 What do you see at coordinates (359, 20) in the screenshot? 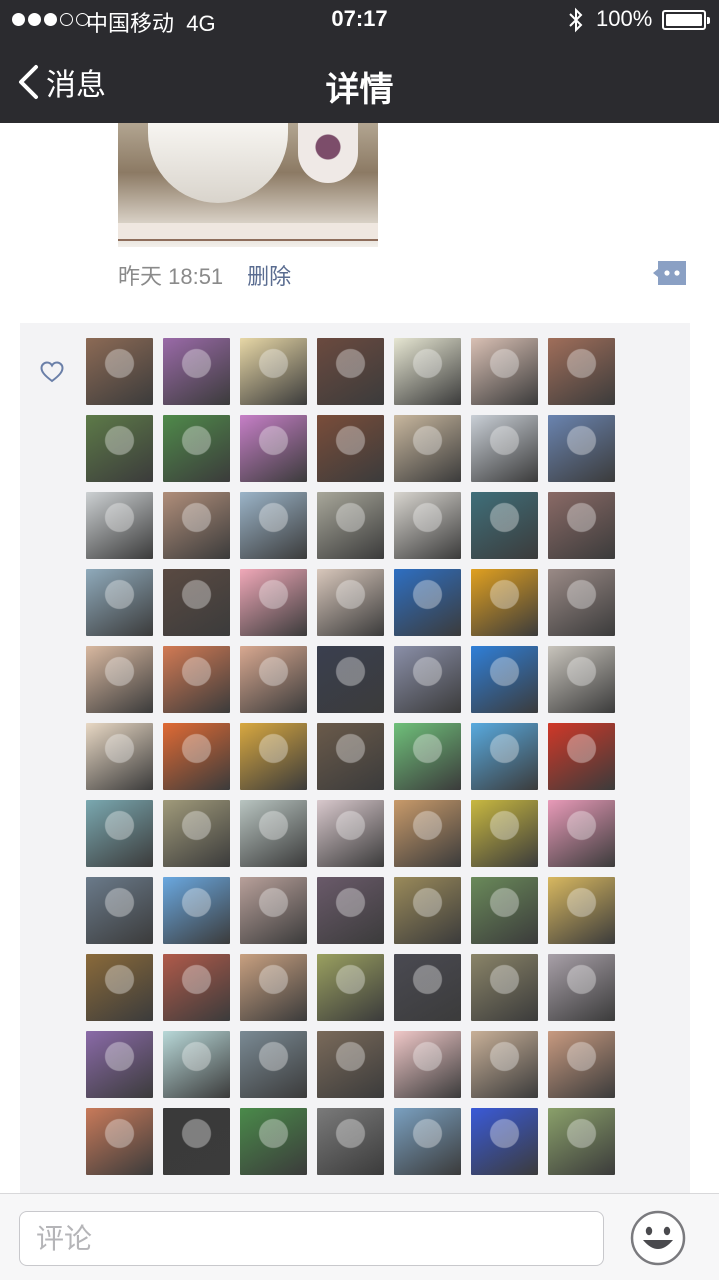
I see `status-bar: 中国移动 4G 07:17 100%` at bounding box center [359, 20].